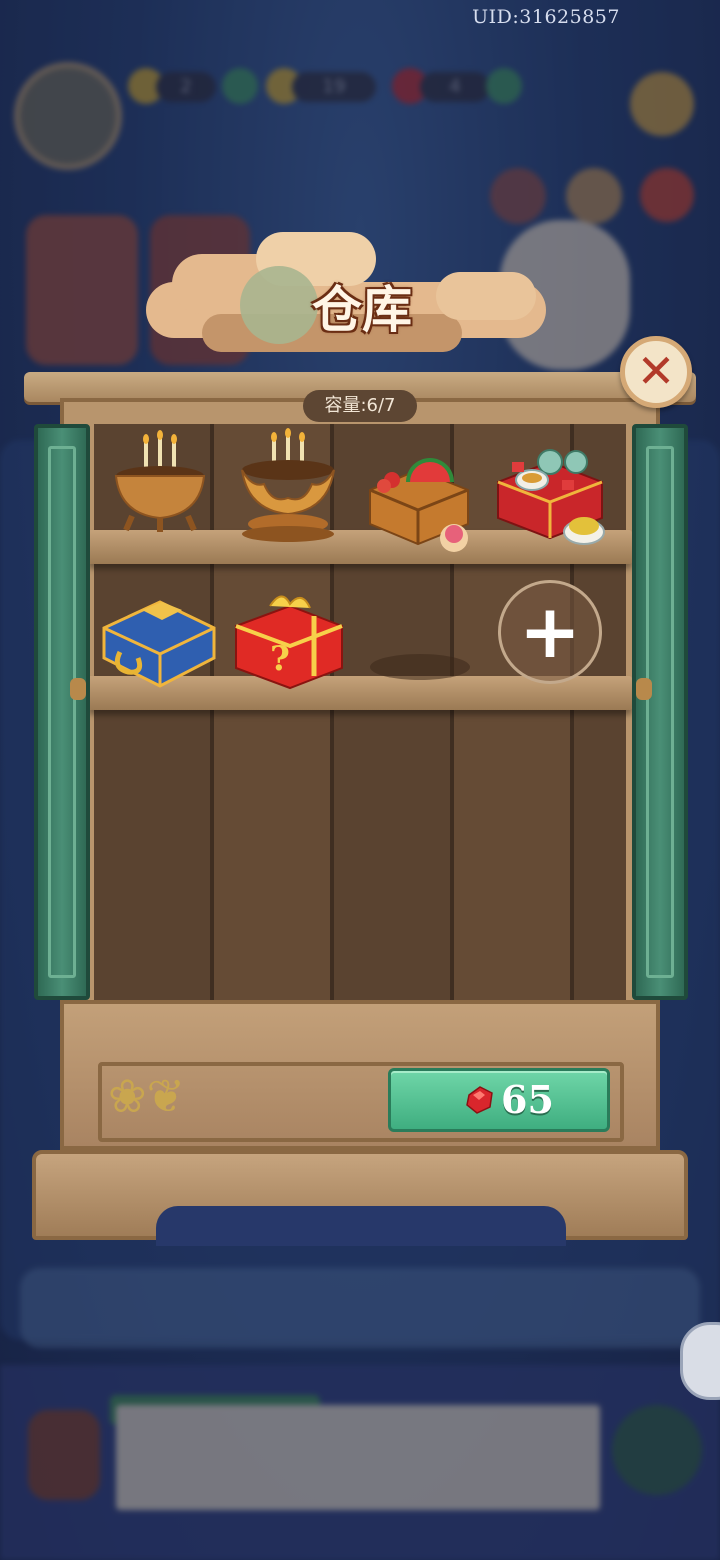 This screenshot has height=1560, width=720. I want to click on cabinet-door-left, so click(62, 712).